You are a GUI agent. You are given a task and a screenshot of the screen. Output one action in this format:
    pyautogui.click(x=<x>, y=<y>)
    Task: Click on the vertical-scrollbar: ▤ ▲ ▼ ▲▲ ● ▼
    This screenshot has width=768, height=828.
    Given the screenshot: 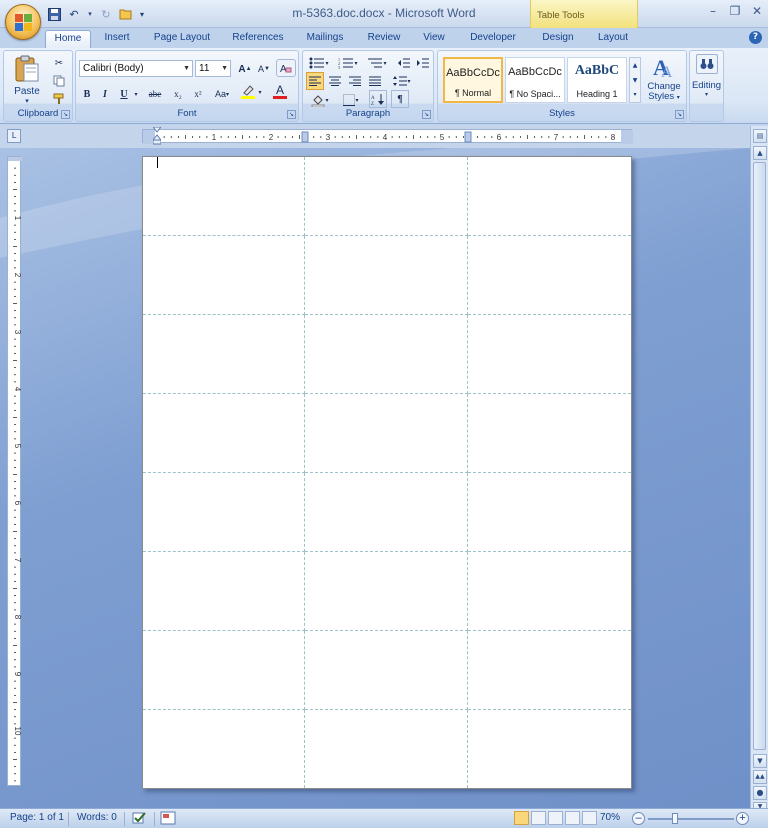 What is the action you would take?
    pyautogui.click(x=759, y=469)
    